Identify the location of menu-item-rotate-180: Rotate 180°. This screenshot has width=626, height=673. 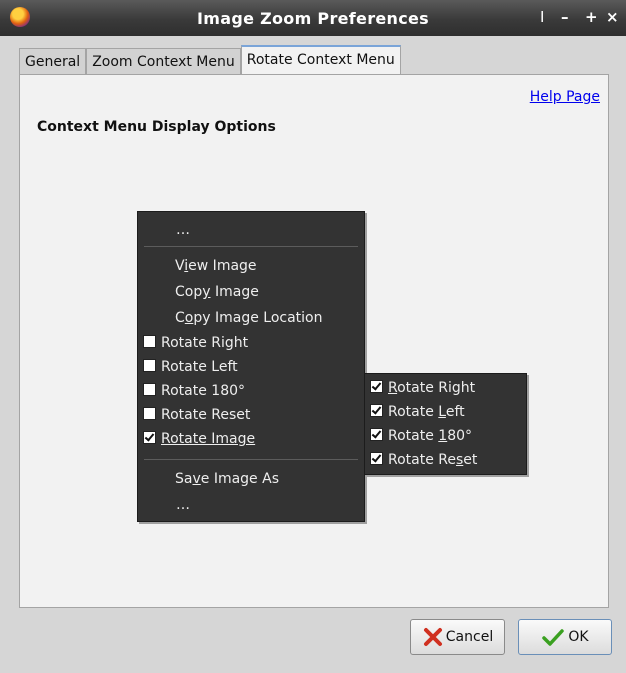
(194, 391).